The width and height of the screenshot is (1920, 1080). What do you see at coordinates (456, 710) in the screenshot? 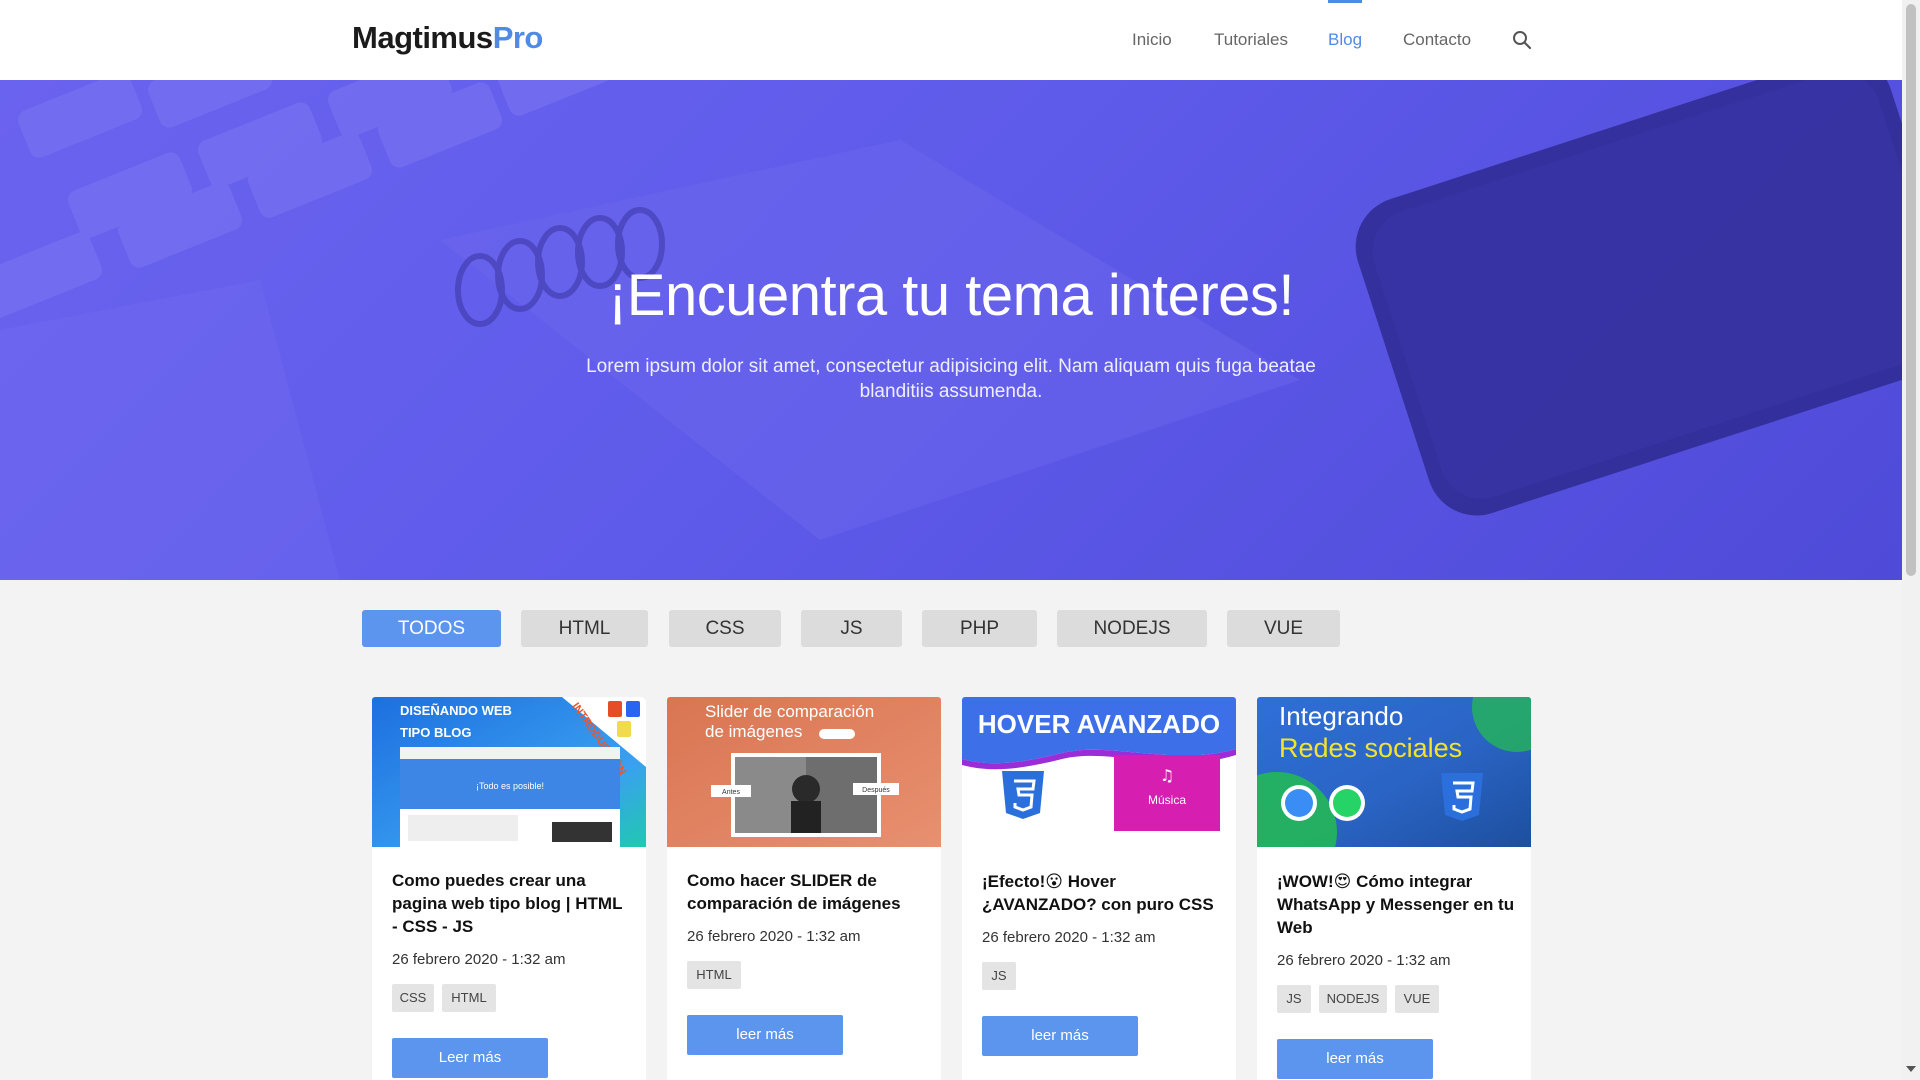
I see `thumb-line1: DISEÑANDO WEB` at bounding box center [456, 710].